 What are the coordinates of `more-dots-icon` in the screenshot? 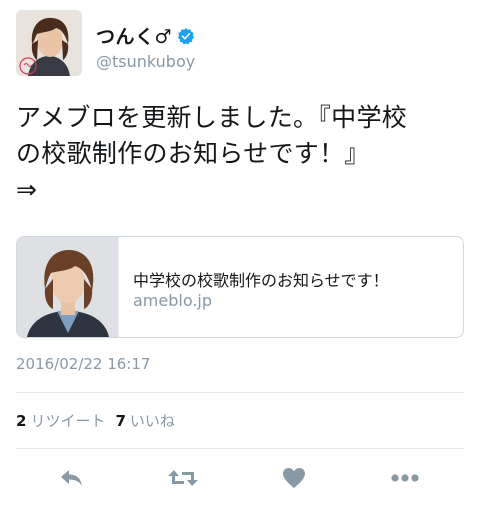 It's located at (405, 478).